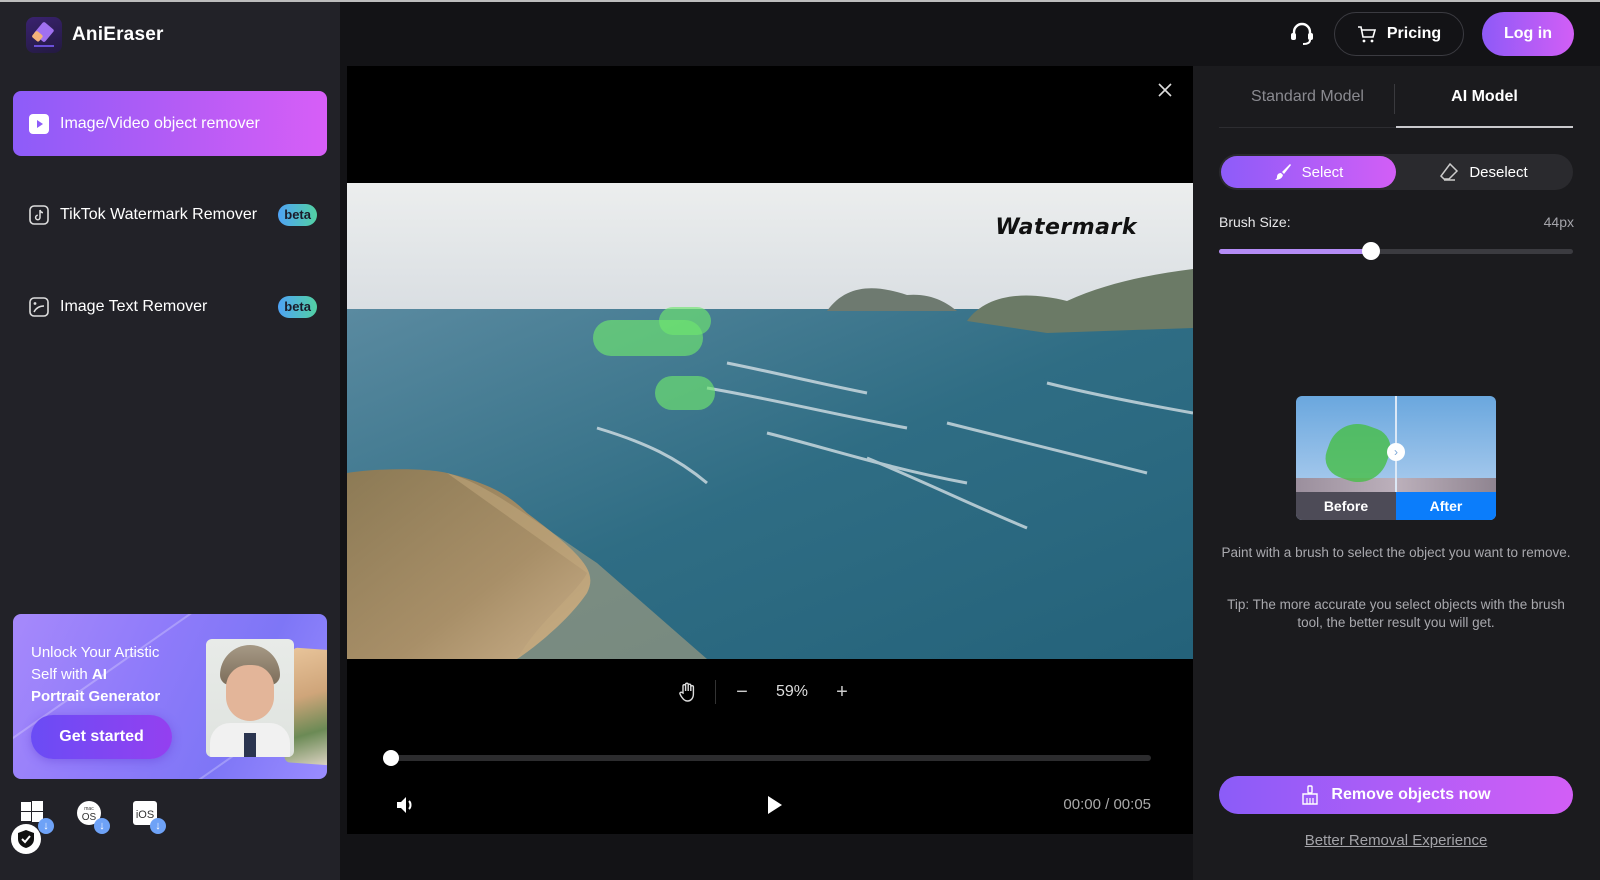 This screenshot has height=880, width=1600. What do you see at coordinates (792, 691) in the screenshot?
I see `zoom-level: 59%` at bounding box center [792, 691].